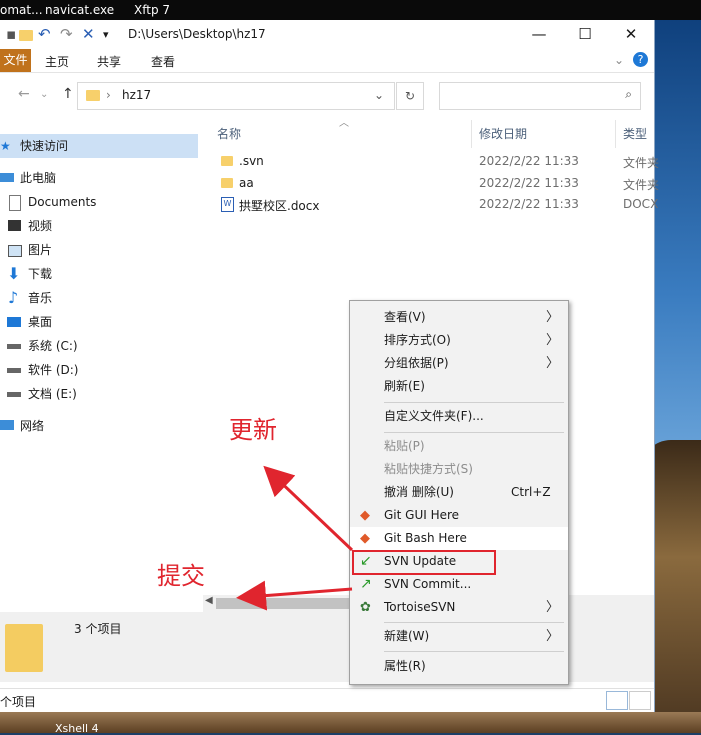 The image size is (701, 735). I want to click on refresh-button: ↻, so click(410, 96).